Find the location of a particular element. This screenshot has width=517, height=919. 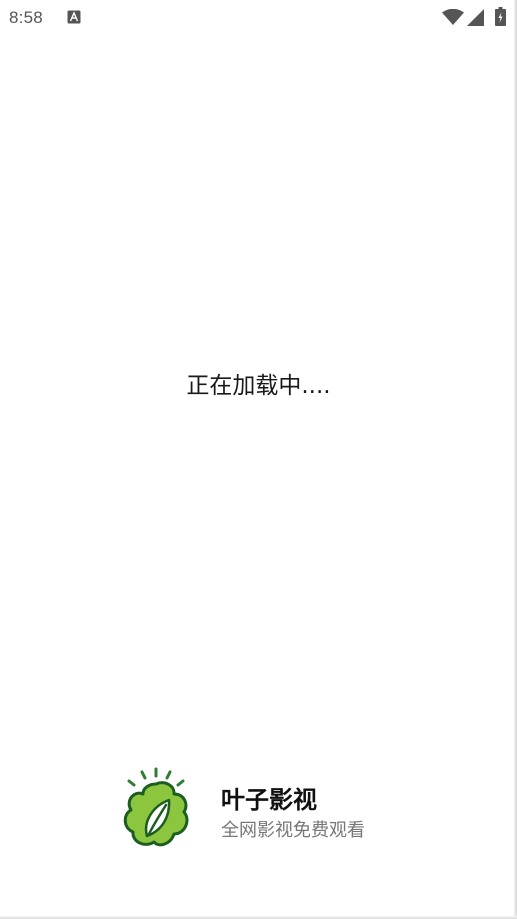

brand-title: 叶子影视 is located at coordinates (269, 800).